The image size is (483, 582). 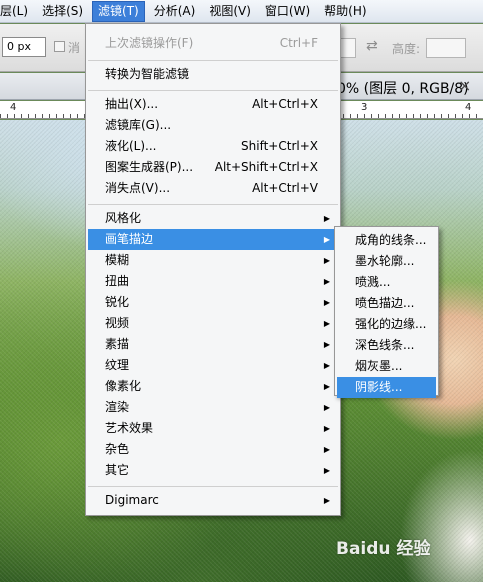 What do you see at coordinates (123, 218) in the screenshot?
I see `menu-item-label: 风格化` at bounding box center [123, 218].